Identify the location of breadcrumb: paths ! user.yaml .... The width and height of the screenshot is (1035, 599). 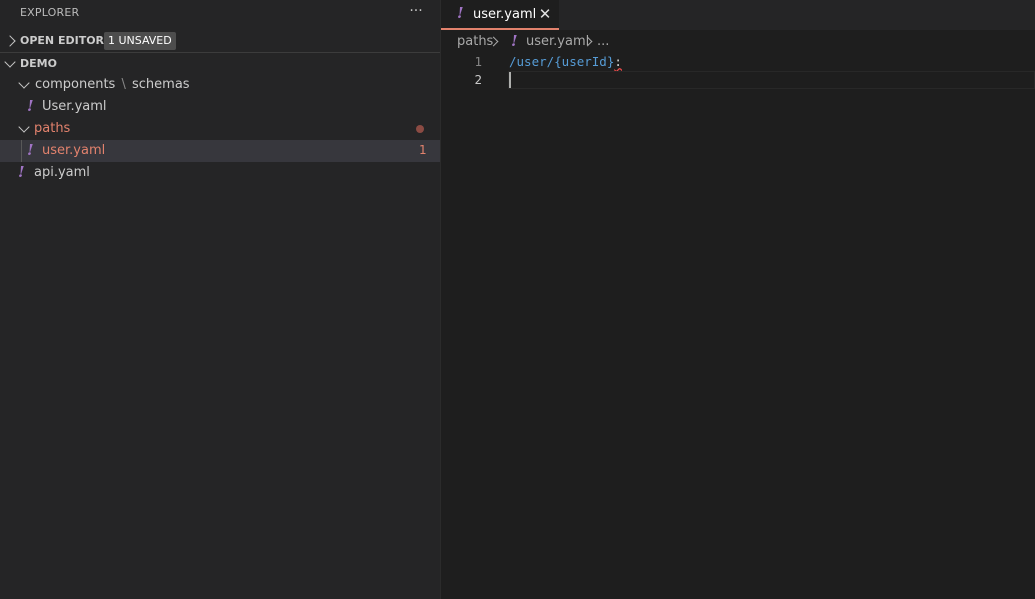
(738, 41).